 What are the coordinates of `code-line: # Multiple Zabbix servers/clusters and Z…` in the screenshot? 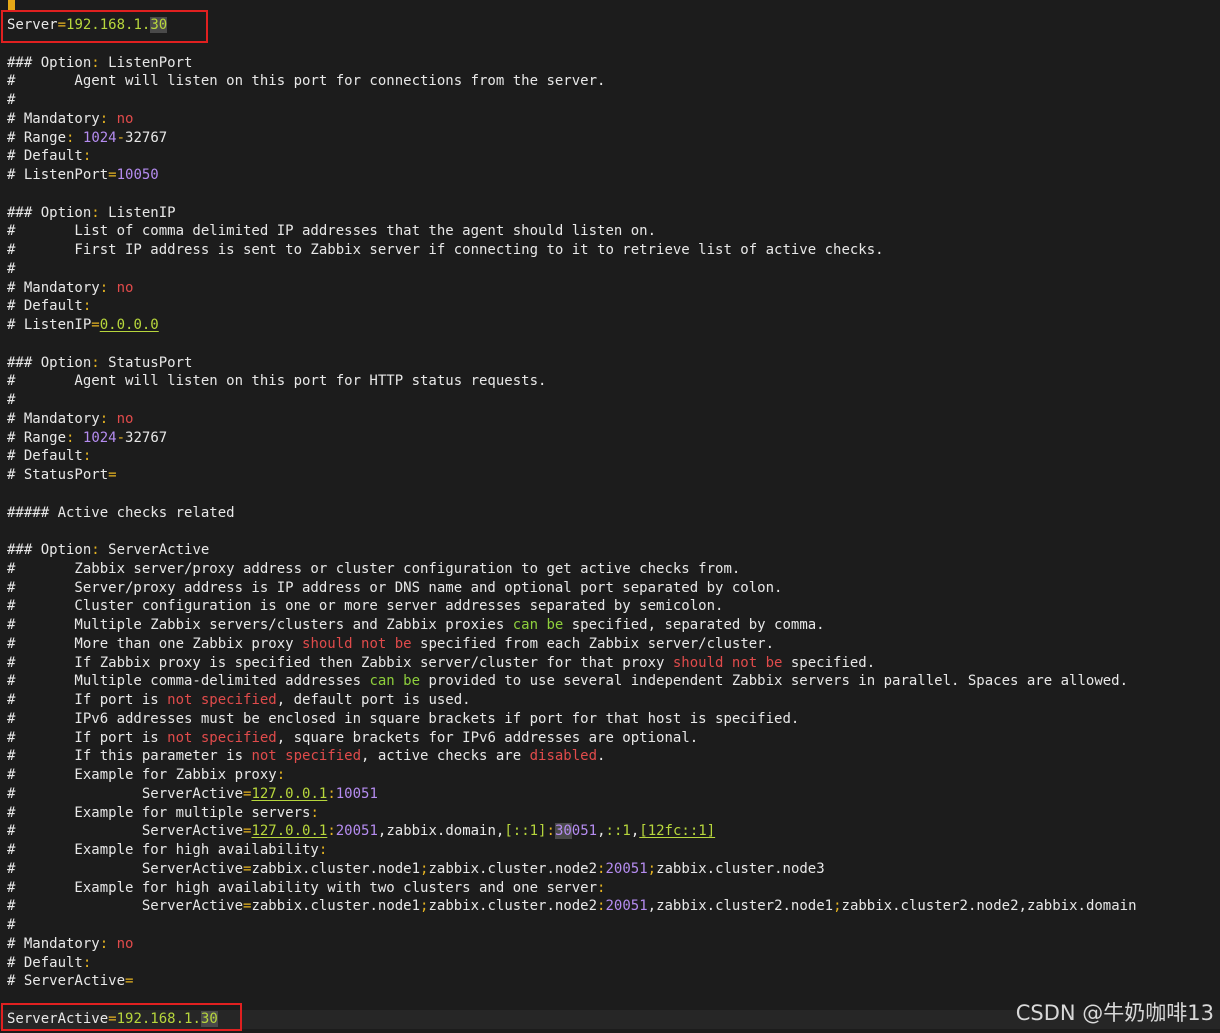 It's located at (610, 625).